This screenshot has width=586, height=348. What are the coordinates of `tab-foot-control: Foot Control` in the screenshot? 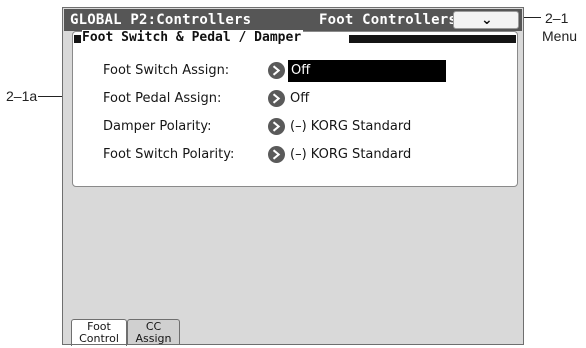 It's located at (99, 332).